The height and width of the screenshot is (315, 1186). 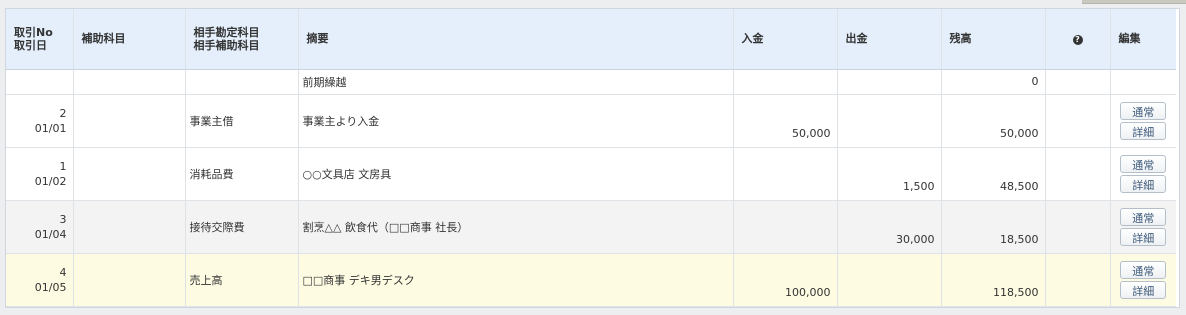 What do you see at coordinates (785, 279) in the screenshot?
I see `deposit-cell: 100,000` at bounding box center [785, 279].